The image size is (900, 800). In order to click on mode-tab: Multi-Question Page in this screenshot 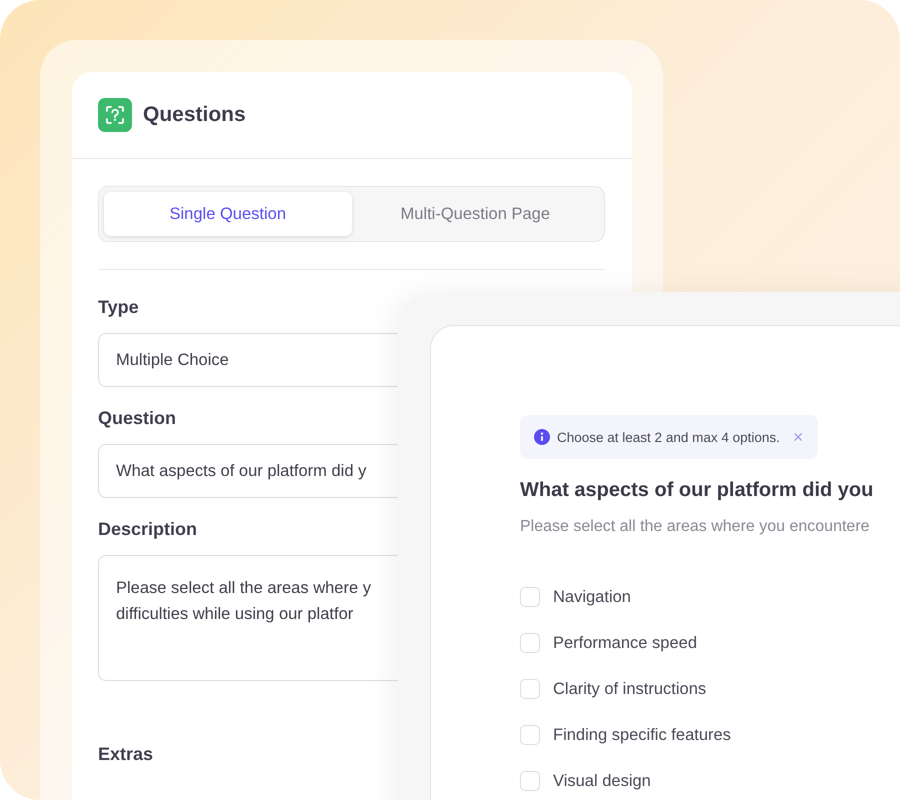, I will do `click(475, 214)`.